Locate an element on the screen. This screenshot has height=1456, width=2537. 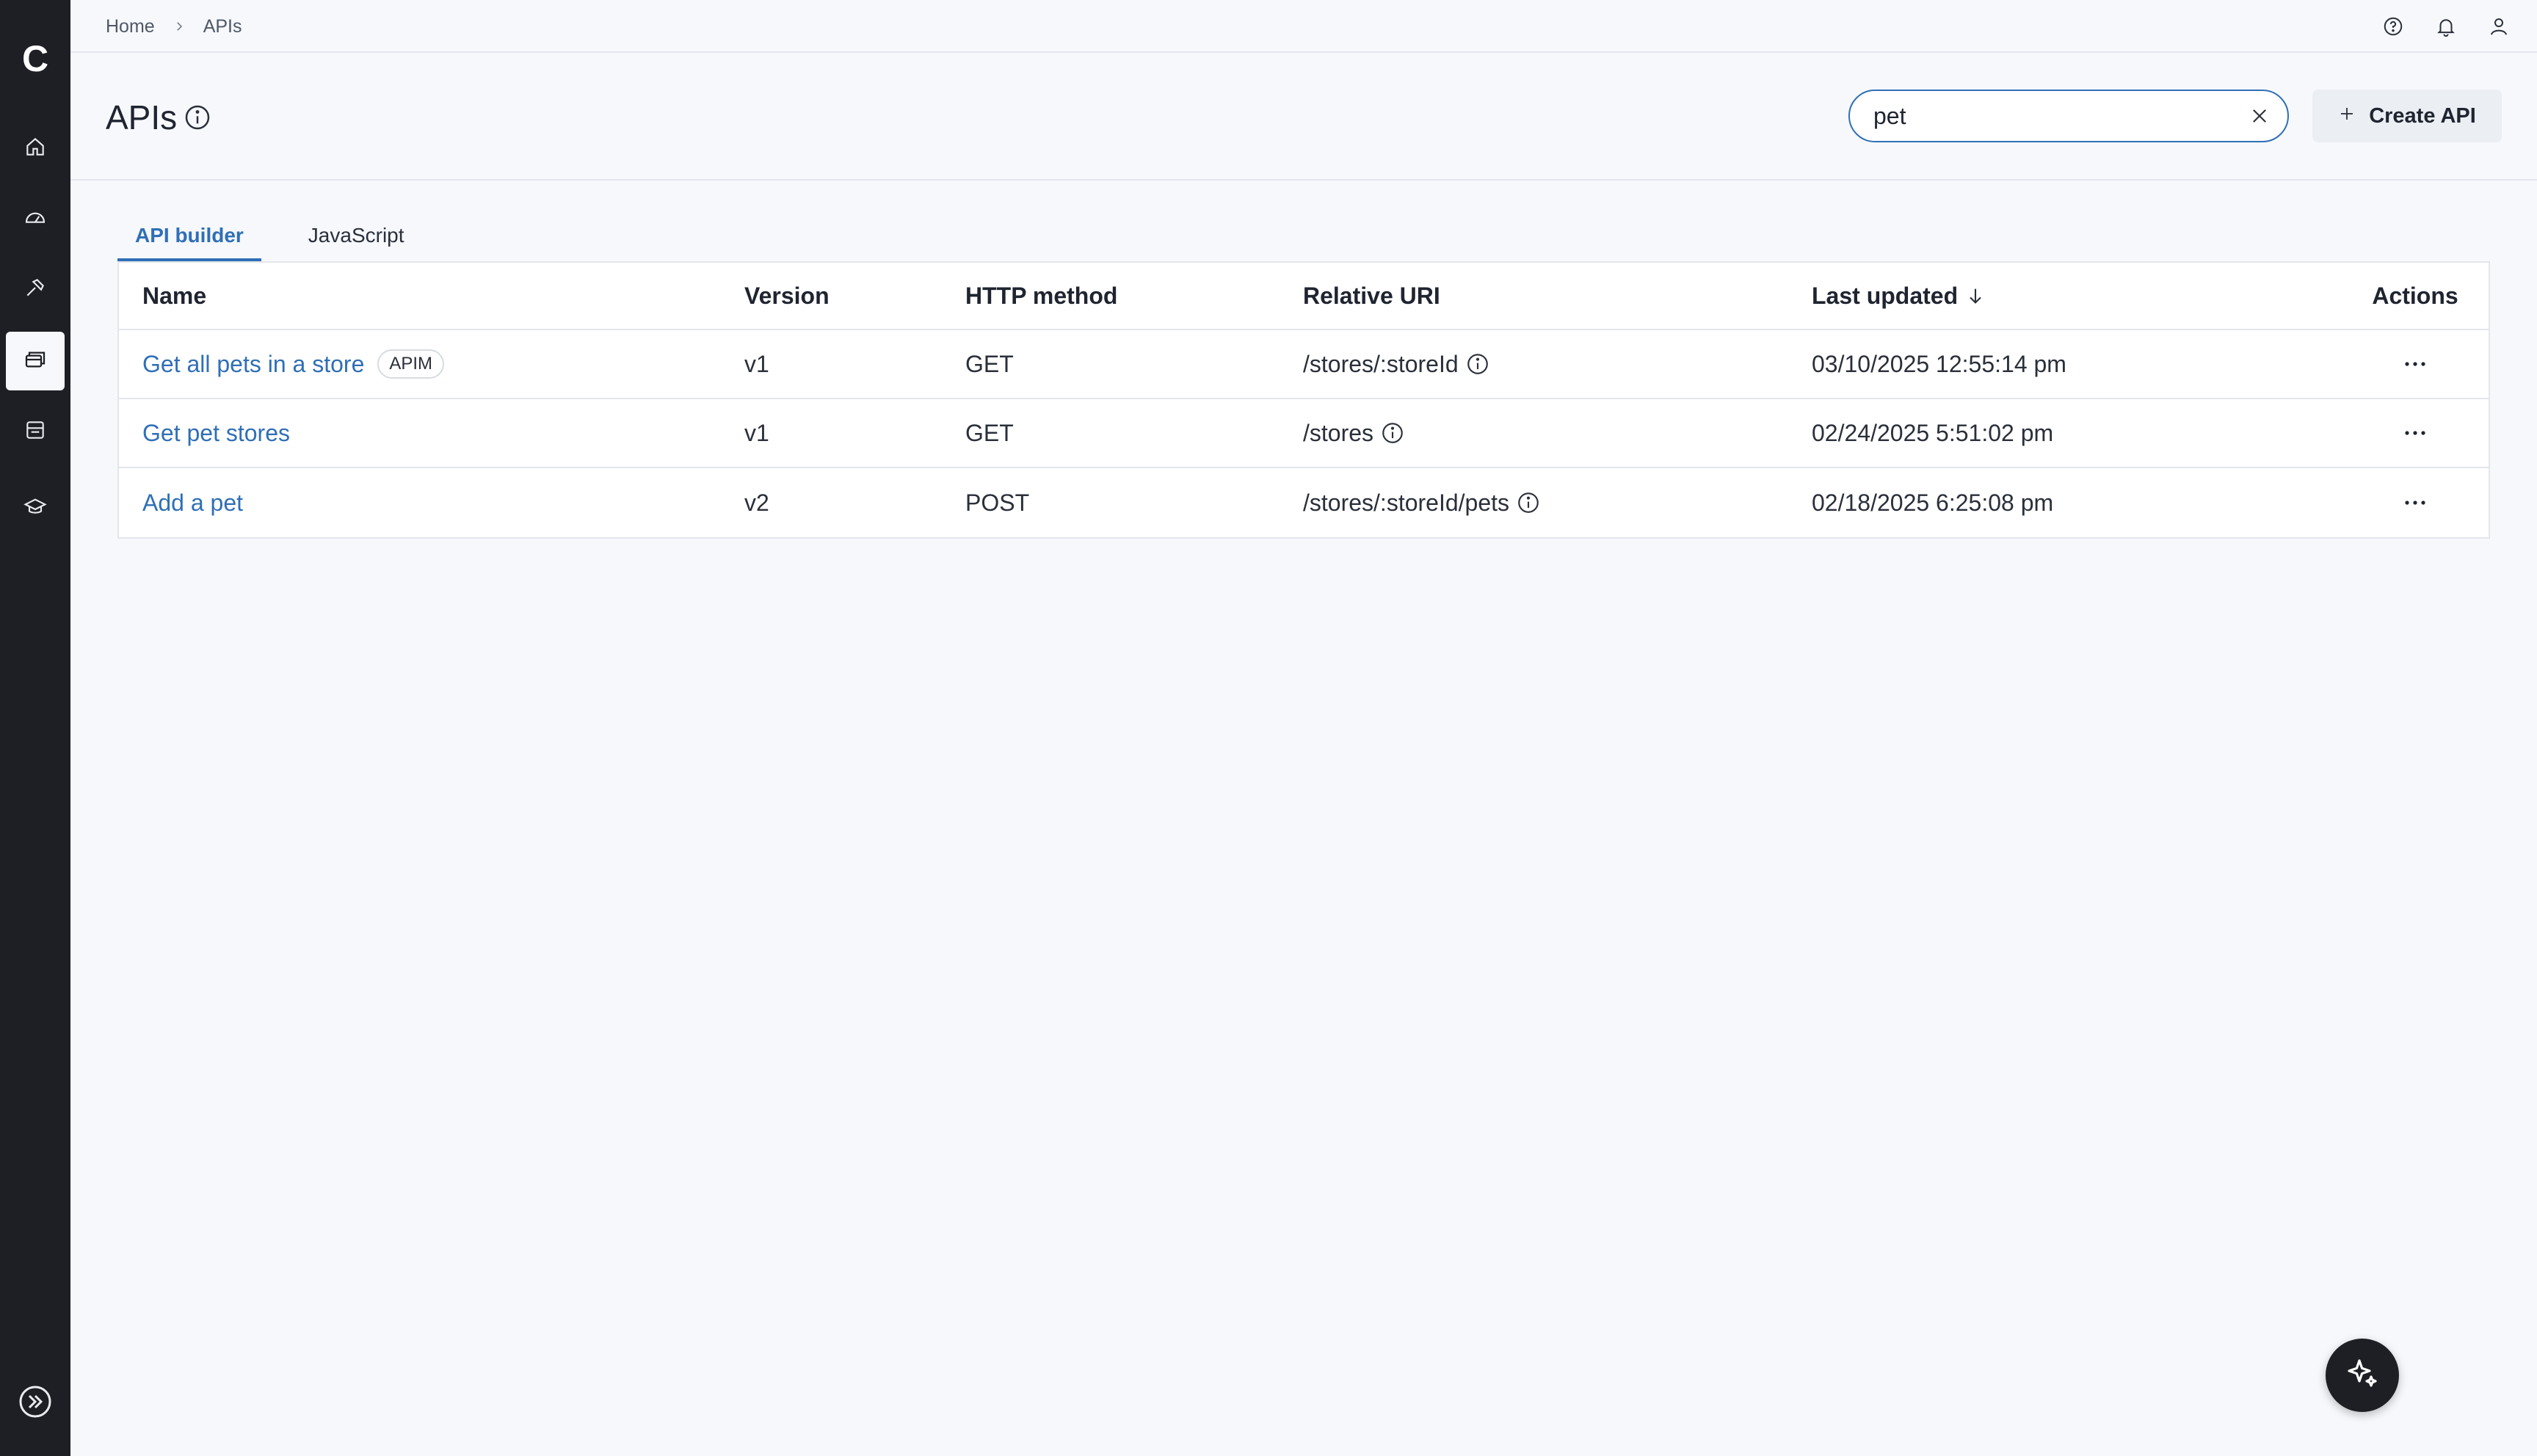
uri-cell: /stores/:storeId is located at coordinates (1397, 364).